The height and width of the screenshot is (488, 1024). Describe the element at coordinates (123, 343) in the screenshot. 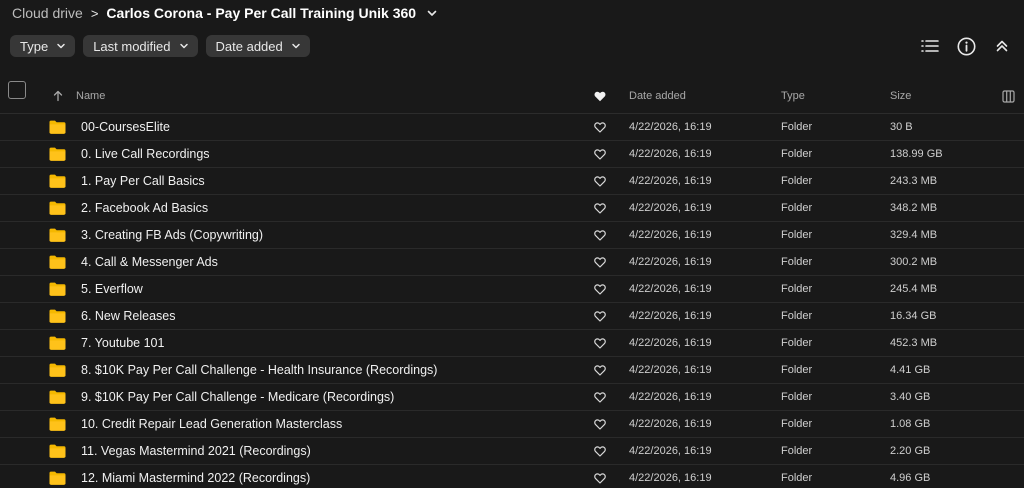

I see `file-name: 7. Youtube 101` at that location.